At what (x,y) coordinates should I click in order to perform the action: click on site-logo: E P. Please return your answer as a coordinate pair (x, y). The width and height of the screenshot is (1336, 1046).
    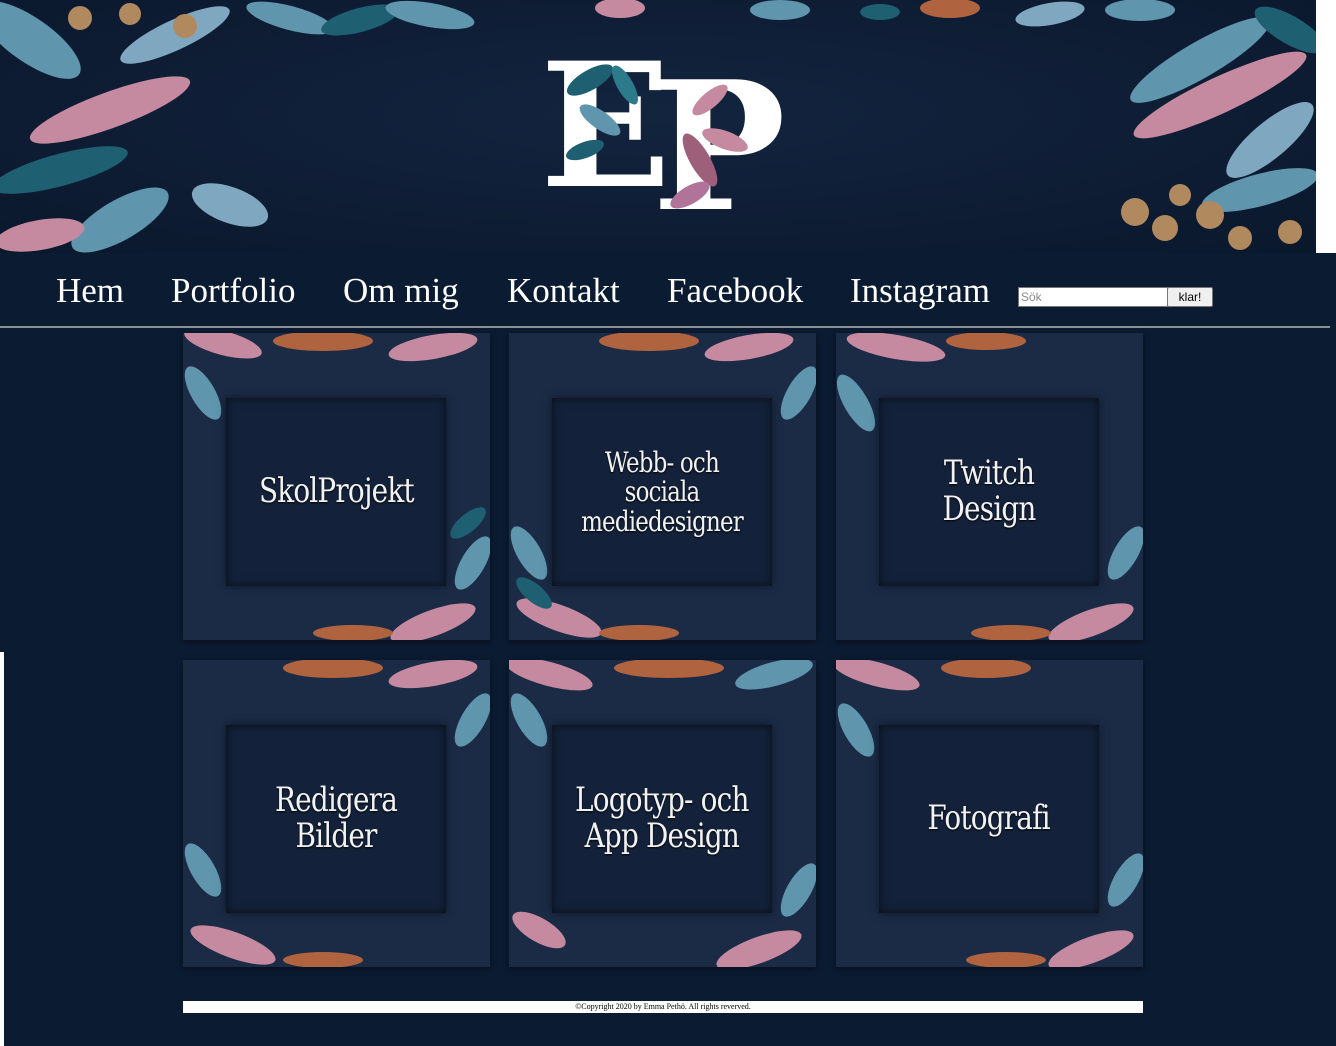
    Looking at the image, I should click on (675, 142).